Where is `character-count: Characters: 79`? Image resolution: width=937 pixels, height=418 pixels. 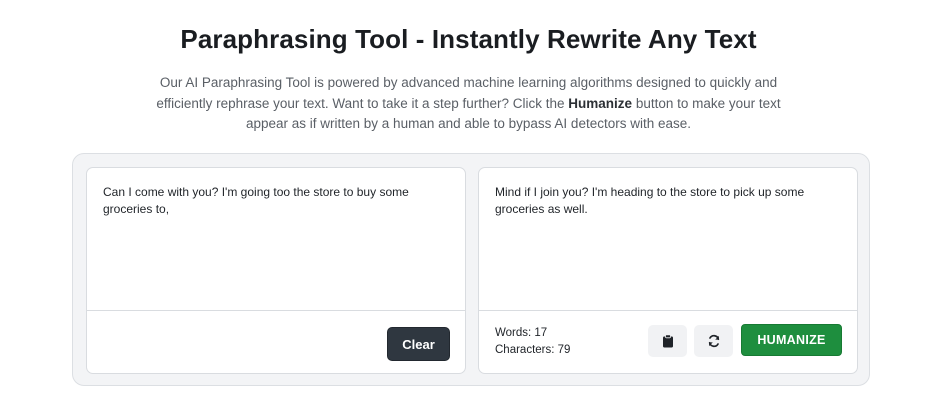
character-count: Characters: 79 is located at coordinates (533, 349).